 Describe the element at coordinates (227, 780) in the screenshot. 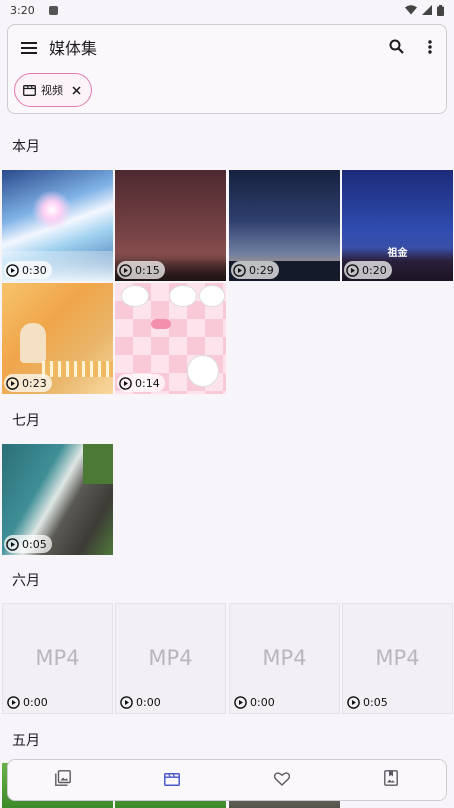

I see `bottom-navigation` at that location.